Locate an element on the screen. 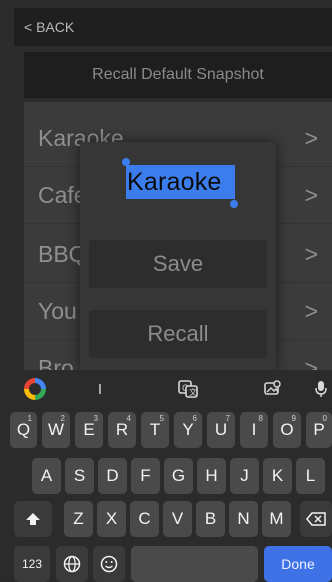 This screenshot has width=332, height=582. key-l: L is located at coordinates (310, 476).